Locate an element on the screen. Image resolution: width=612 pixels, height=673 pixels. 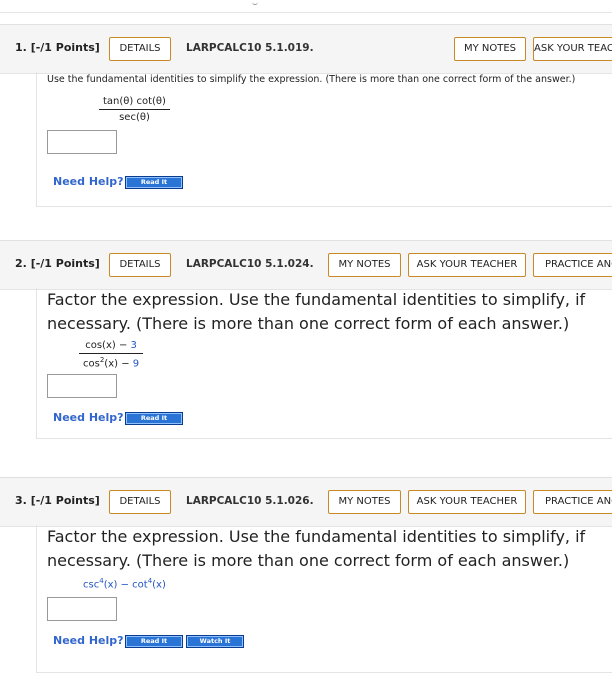
fraction-denominator: cos2(x) − 9 is located at coordinates (111, 362).